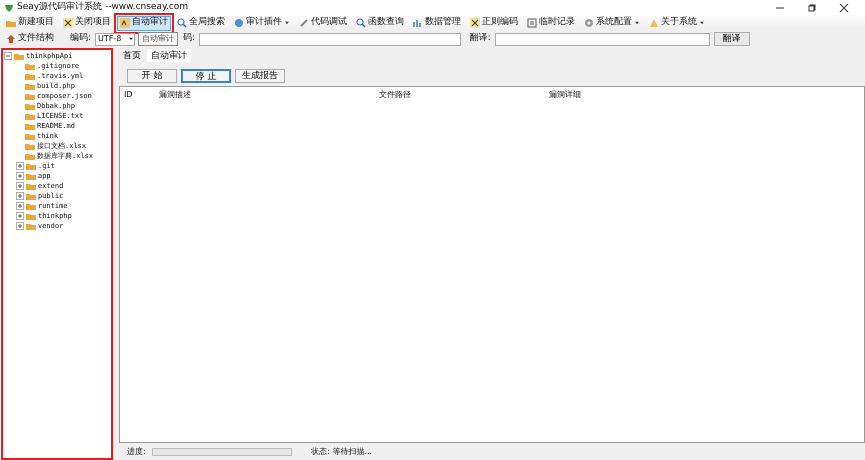 This screenshot has height=460, width=865. What do you see at coordinates (732, 39) in the screenshot?
I see `translate-button: 翻译` at bounding box center [732, 39].